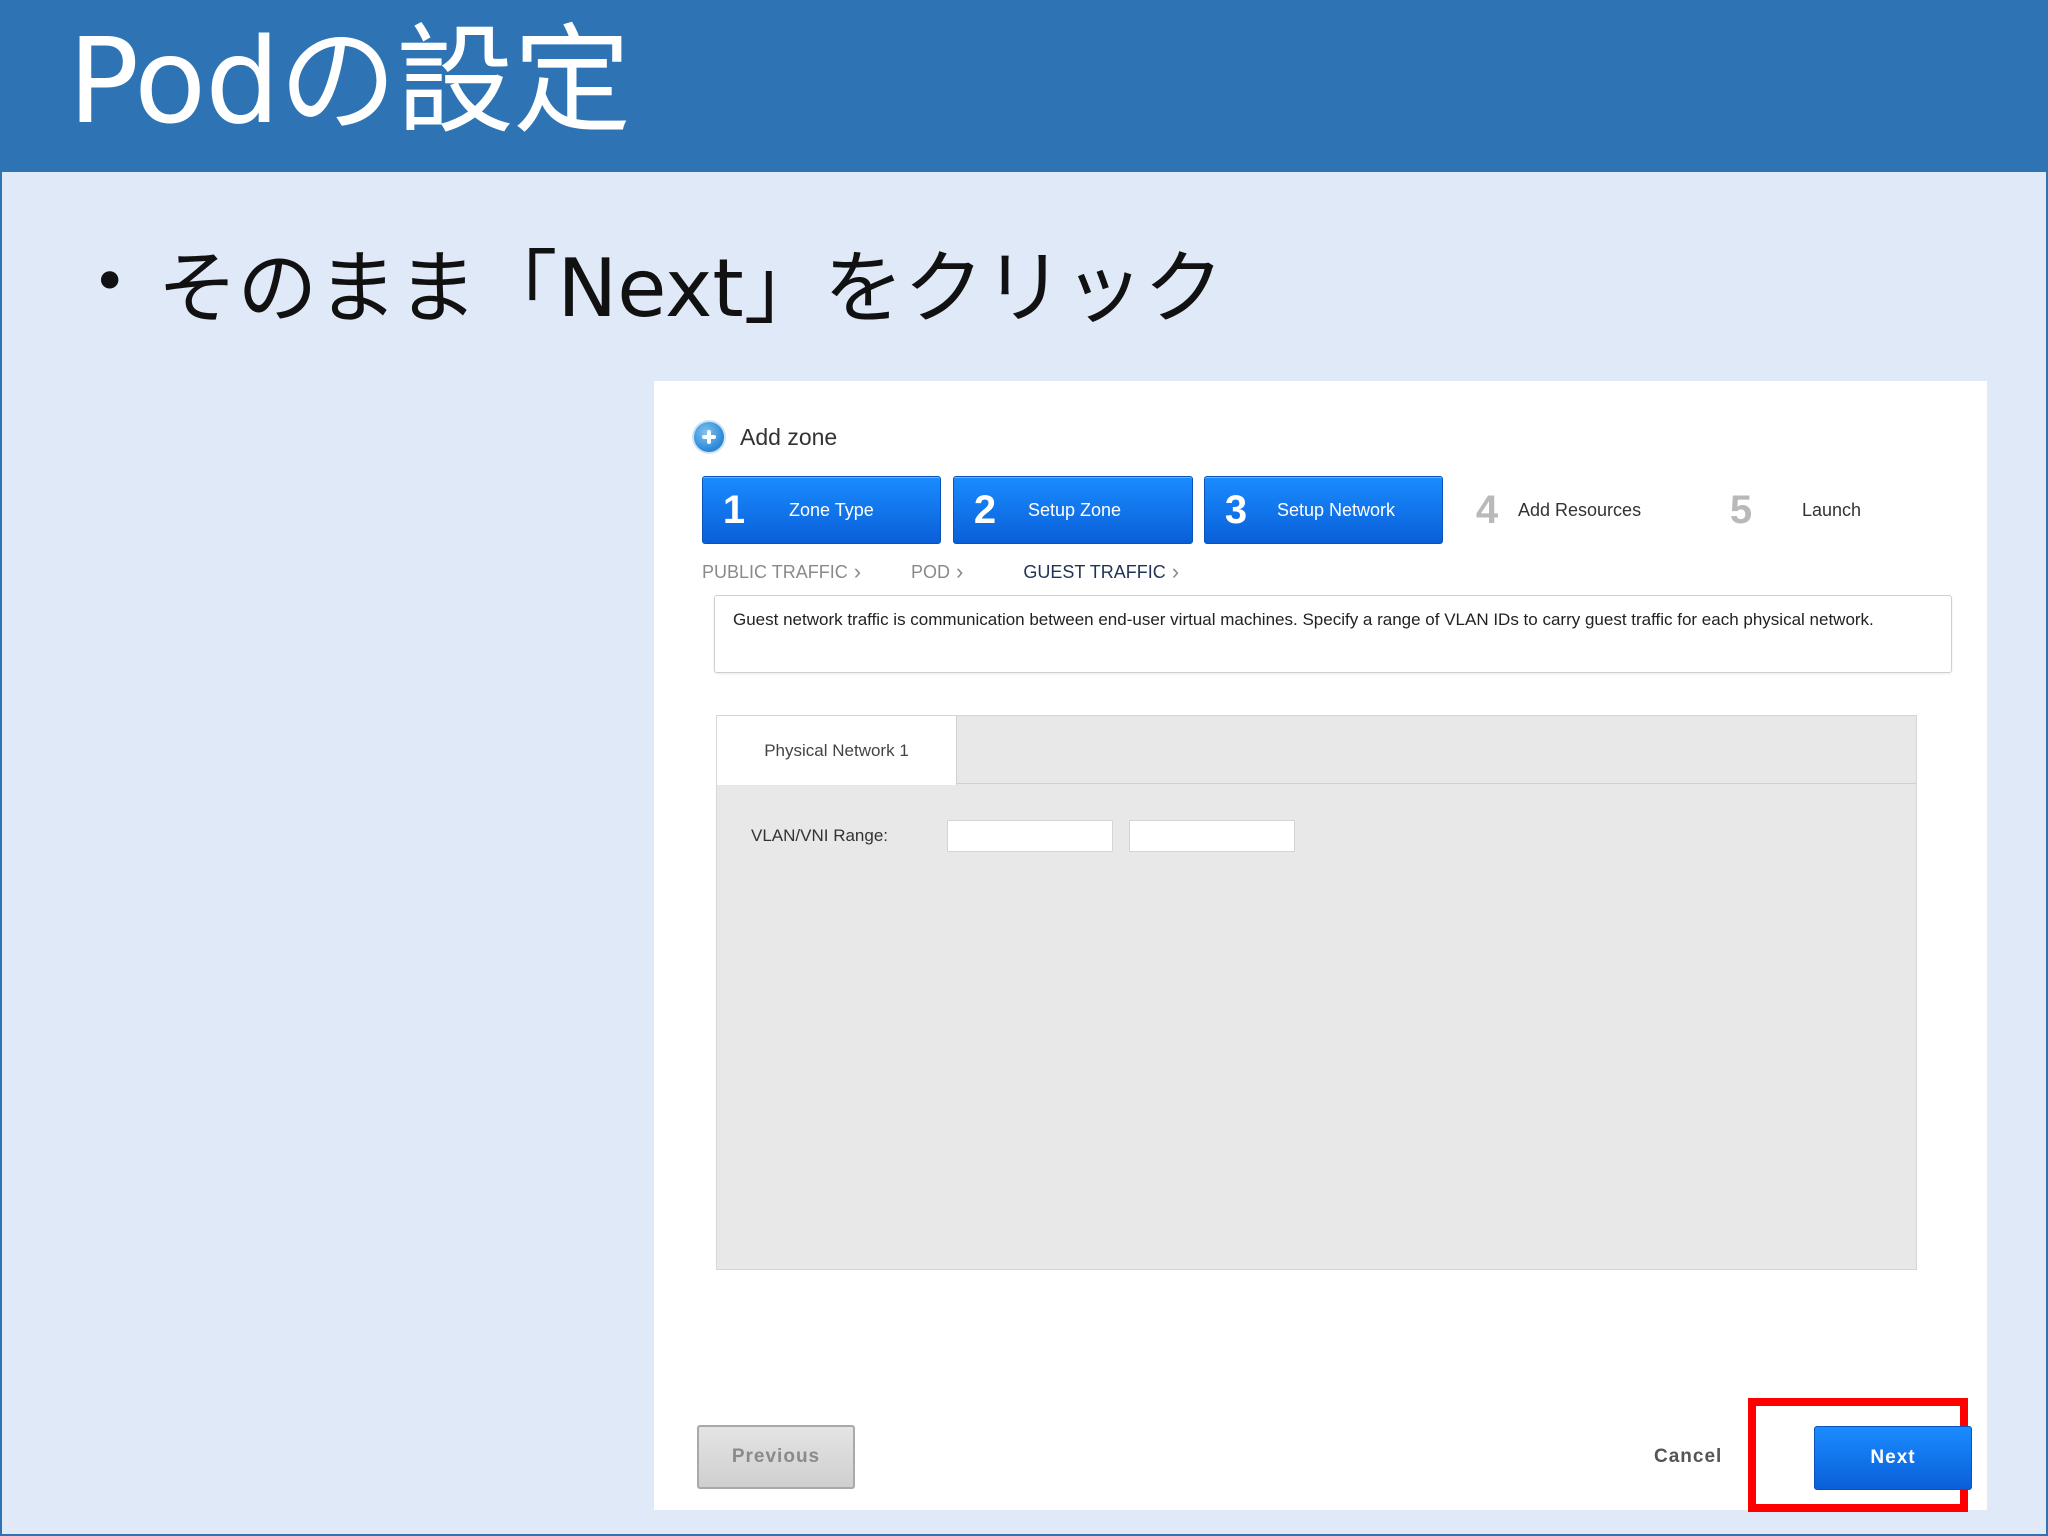 The image size is (2048, 1536). I want to click on breadcrumb-label: GUEST TRAFFIC, so click(1094, 571).